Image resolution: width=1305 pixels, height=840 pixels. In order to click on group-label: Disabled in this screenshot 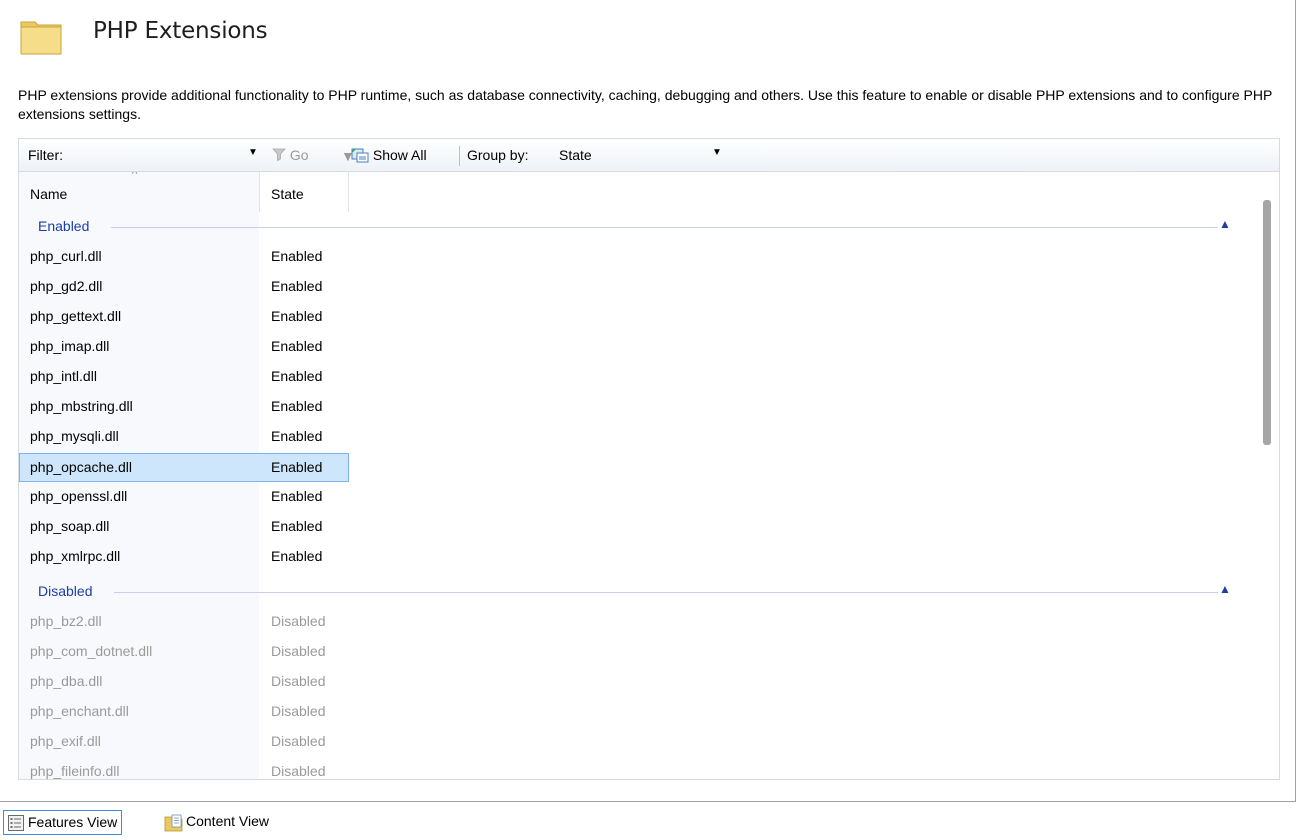, I will do `click(65, 591)`.